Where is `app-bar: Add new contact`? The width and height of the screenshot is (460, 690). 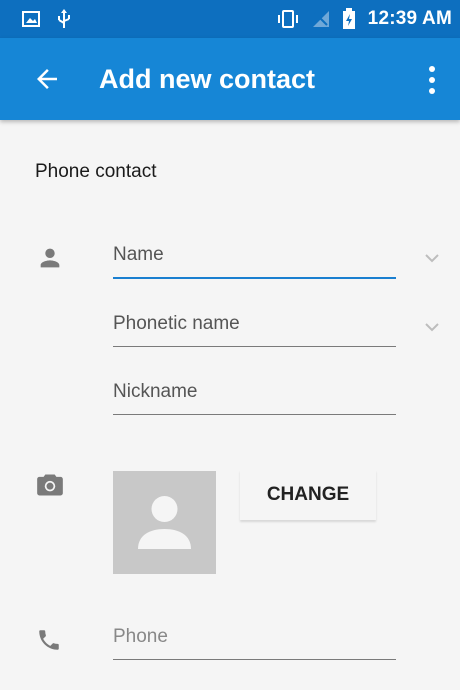 app-bar: Add new contact is located at coordinates (230, 79).